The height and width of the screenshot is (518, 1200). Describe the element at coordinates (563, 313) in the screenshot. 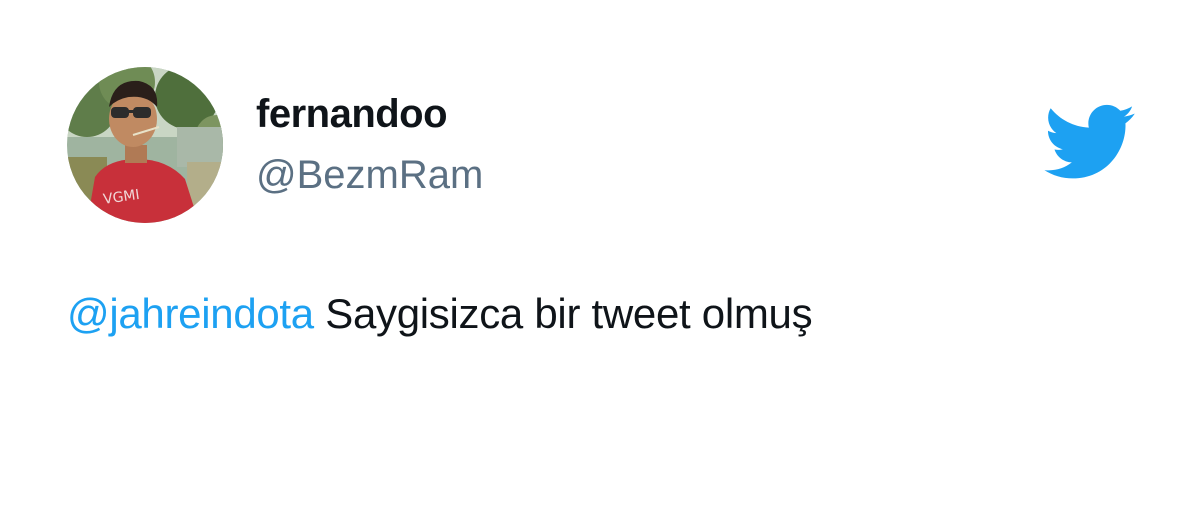

I see `tweet-body: Saygisizca bir tweet olmuş` at that location.